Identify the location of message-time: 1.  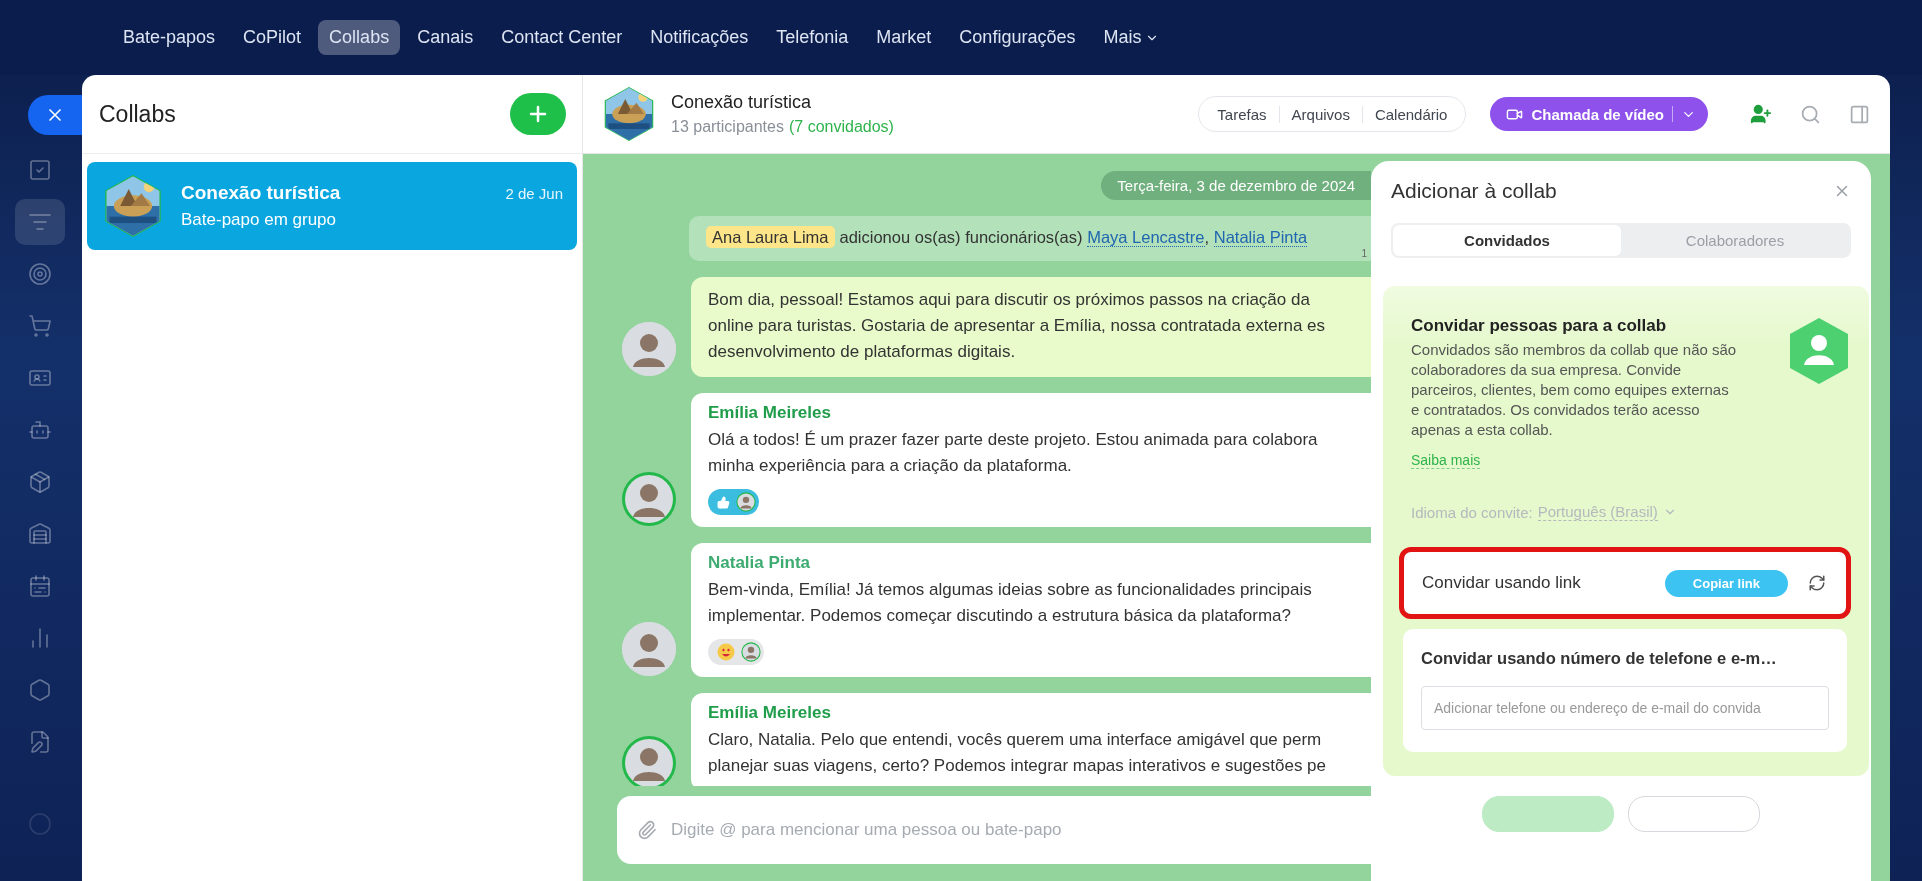
(1364, 253).